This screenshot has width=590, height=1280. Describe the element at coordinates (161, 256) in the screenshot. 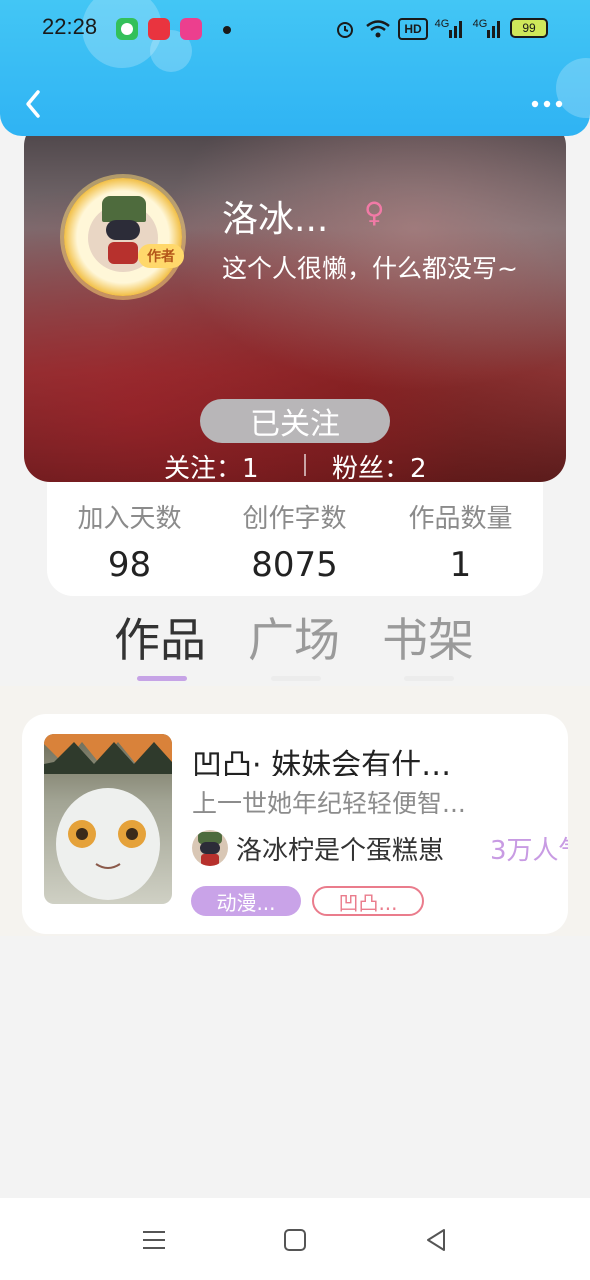

I see `author-badge: 作者` at that location.